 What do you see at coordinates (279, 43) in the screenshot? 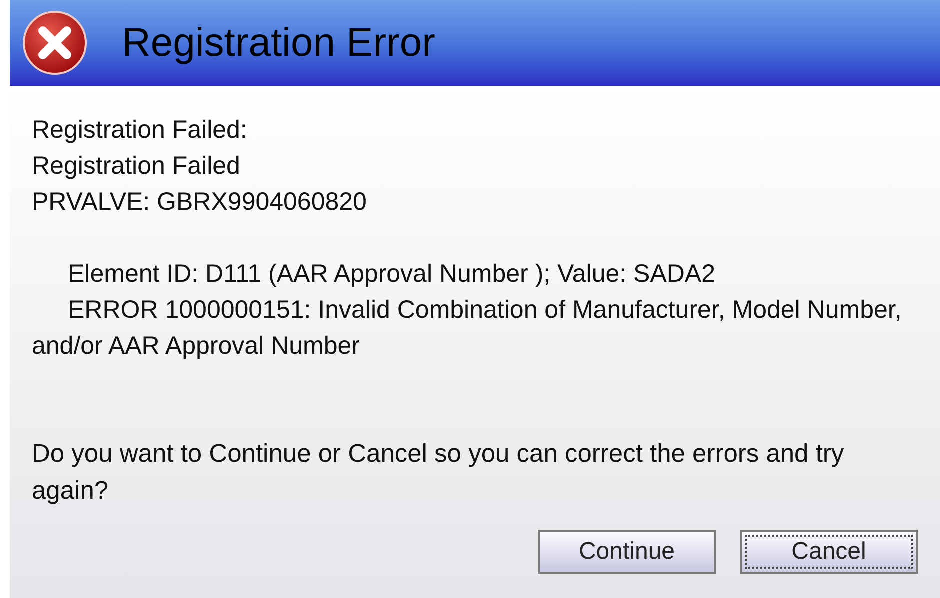
I see `dialog-title: Registration Error` at bounding box center [279, 43].